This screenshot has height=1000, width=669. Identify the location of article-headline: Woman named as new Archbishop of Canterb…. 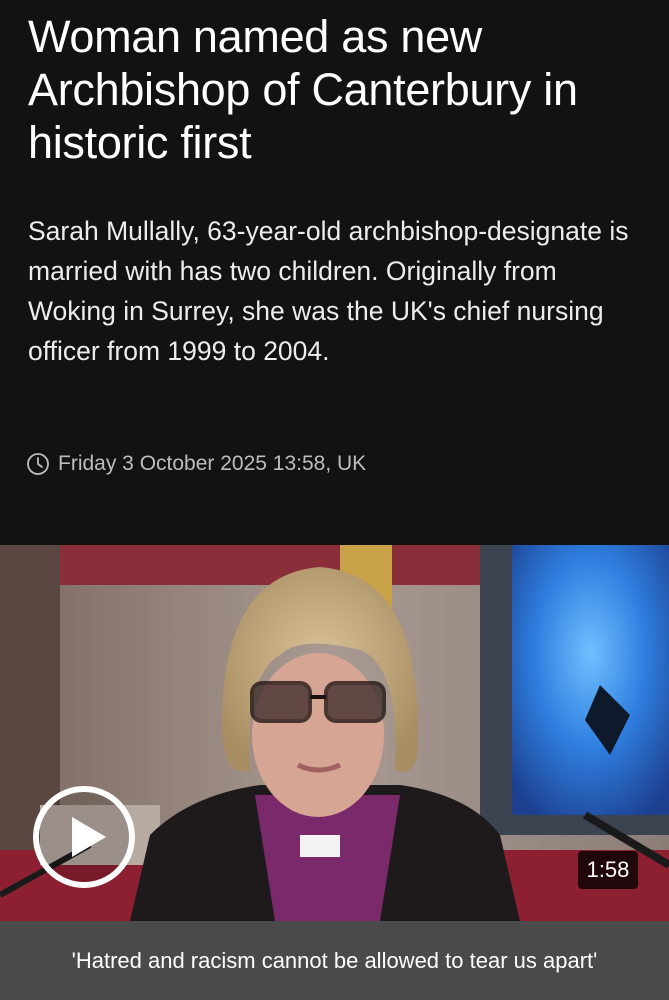
(303, 89).